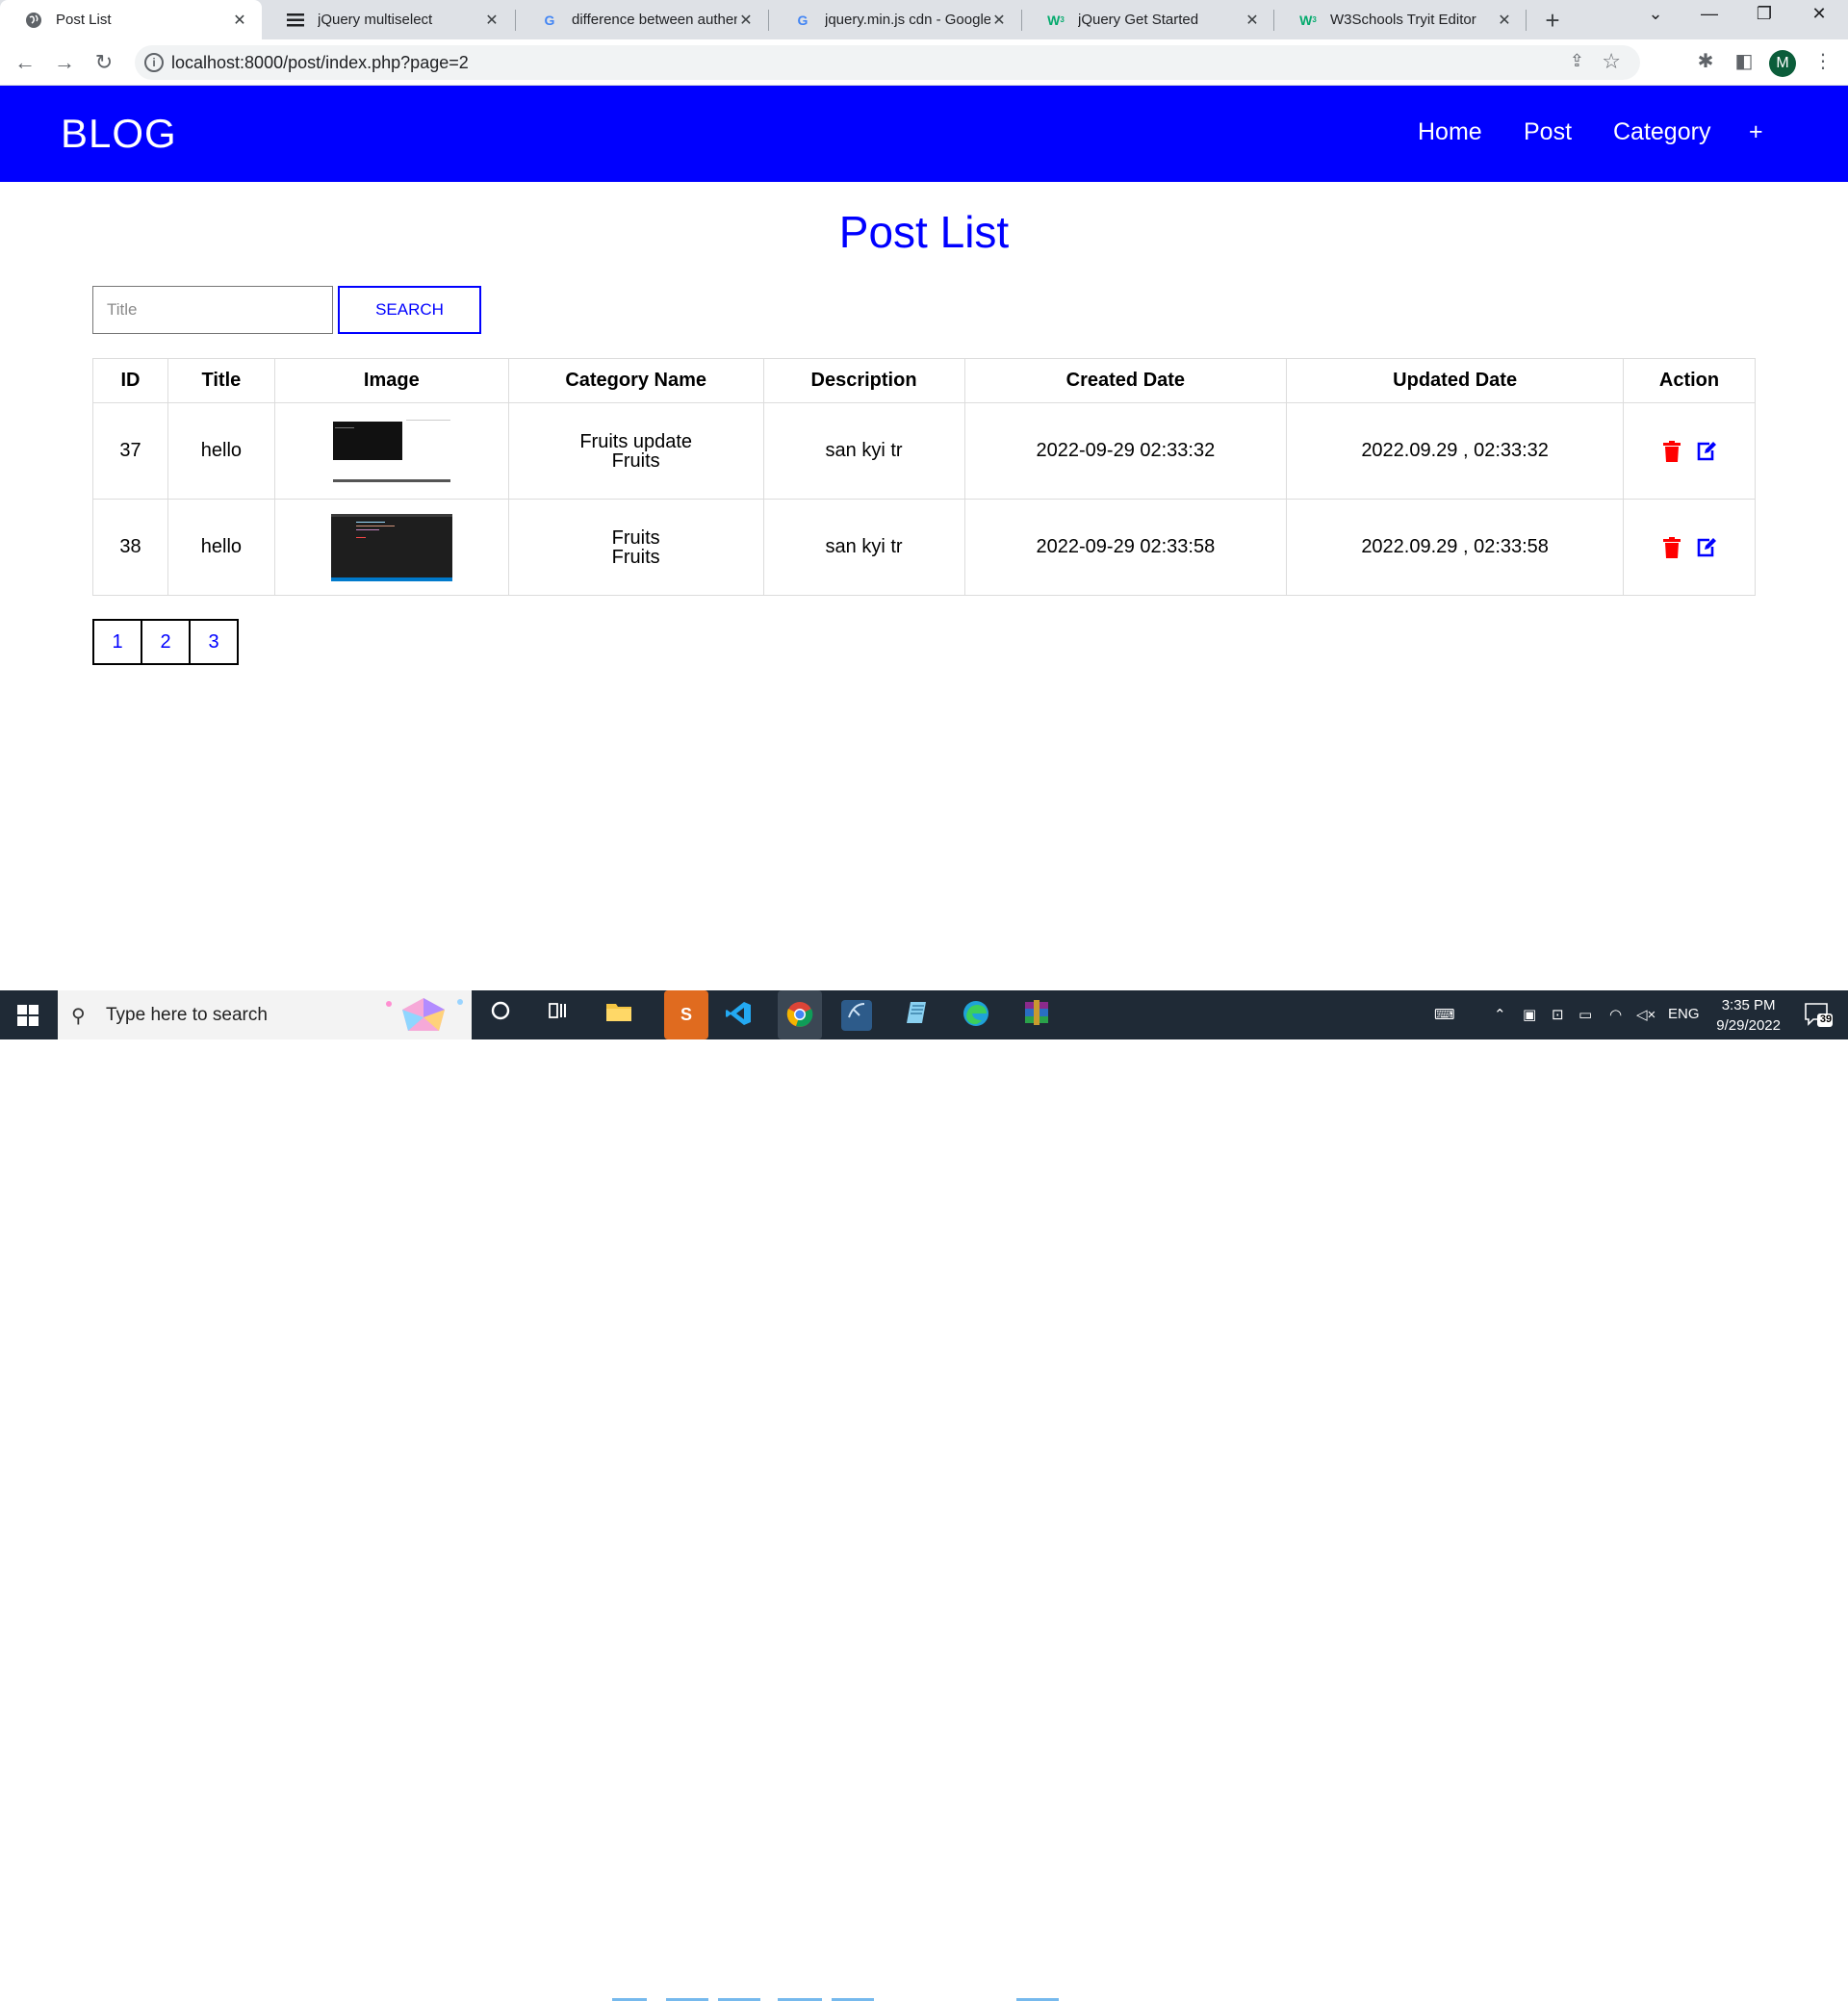  What do you see at coordinates (1782, 63) in the screenshot?
I see `profile-avatar: M` at bounding box center [1782, 63].